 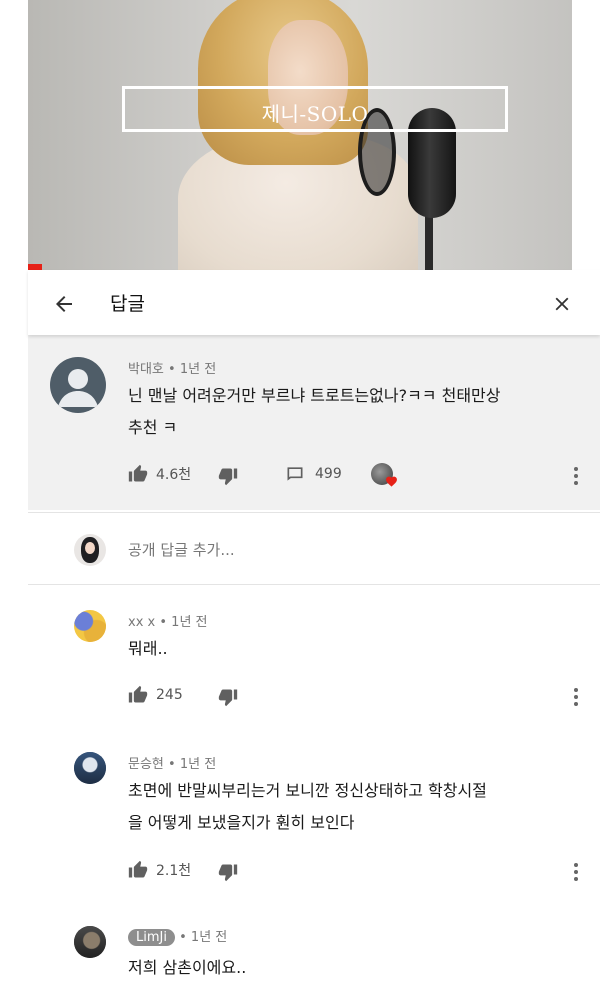 I want to click on back-button, so click(x=64, y=304).